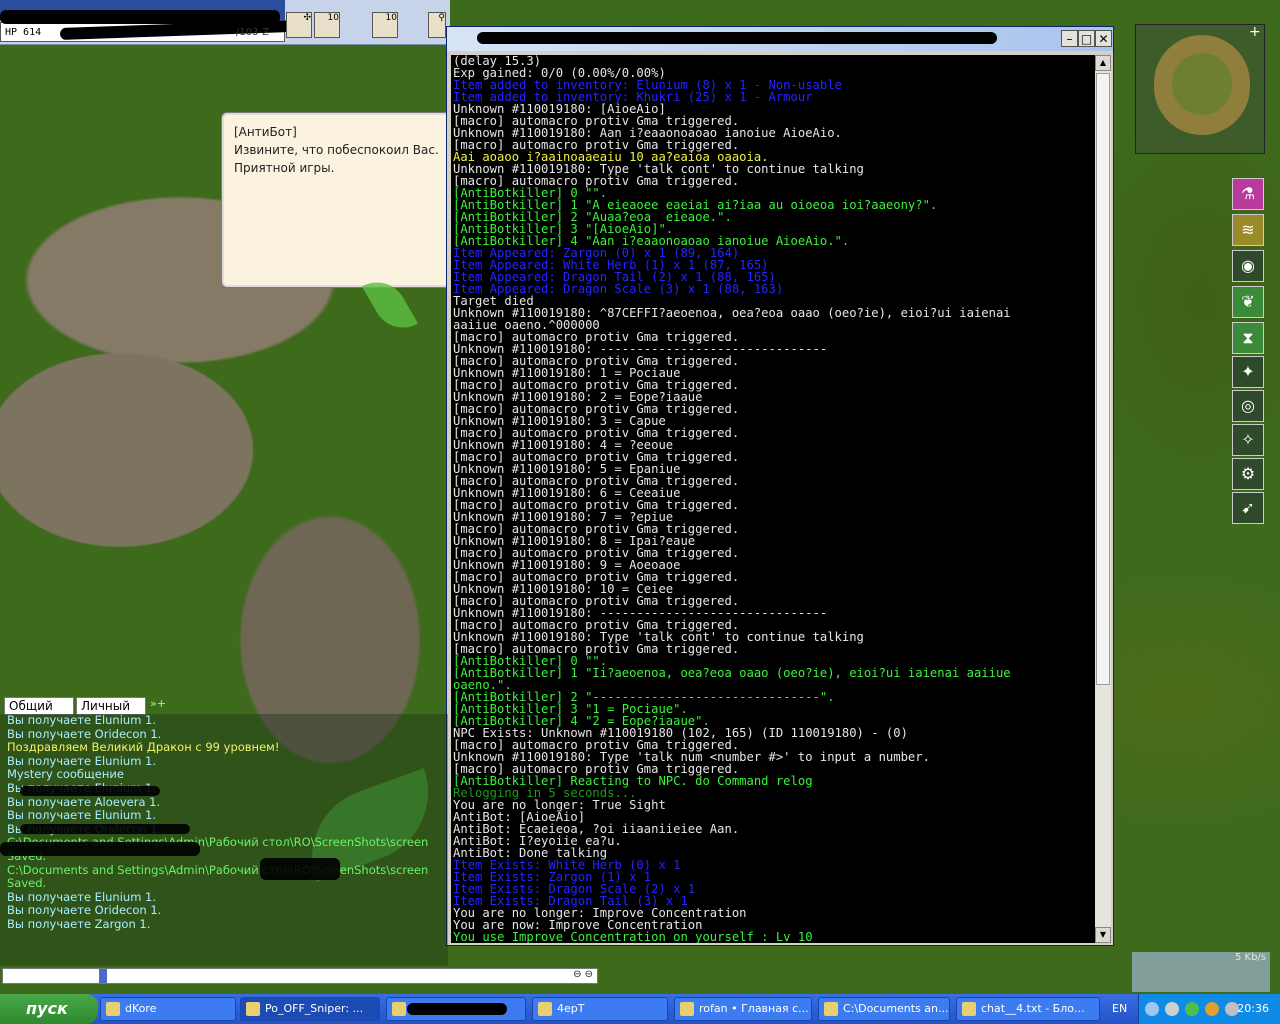 The image size is (1280, 1024). What do you see at coordinates (103, 976) in the screenshot?
I see `chat-input-divider` at bounding box center [103, 976].